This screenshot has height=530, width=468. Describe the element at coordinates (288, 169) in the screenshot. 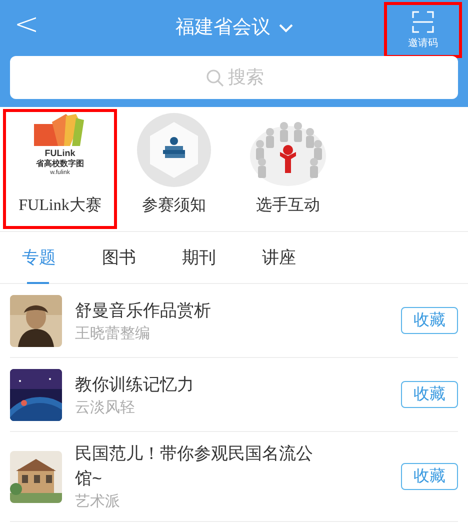

I see `shortcut-button: 选手互动` at that location.